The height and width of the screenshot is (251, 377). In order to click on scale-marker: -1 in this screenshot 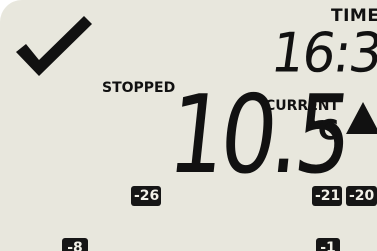, I will do `click(328, 244)`.